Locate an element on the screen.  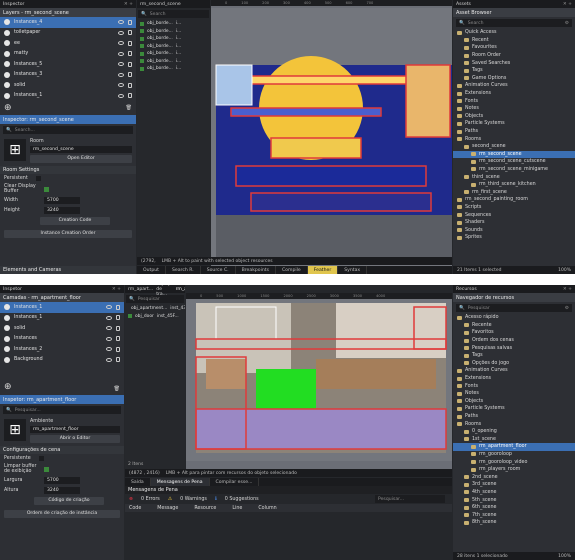
asset-item: 1st_scene is located at coordinates (514, 440).